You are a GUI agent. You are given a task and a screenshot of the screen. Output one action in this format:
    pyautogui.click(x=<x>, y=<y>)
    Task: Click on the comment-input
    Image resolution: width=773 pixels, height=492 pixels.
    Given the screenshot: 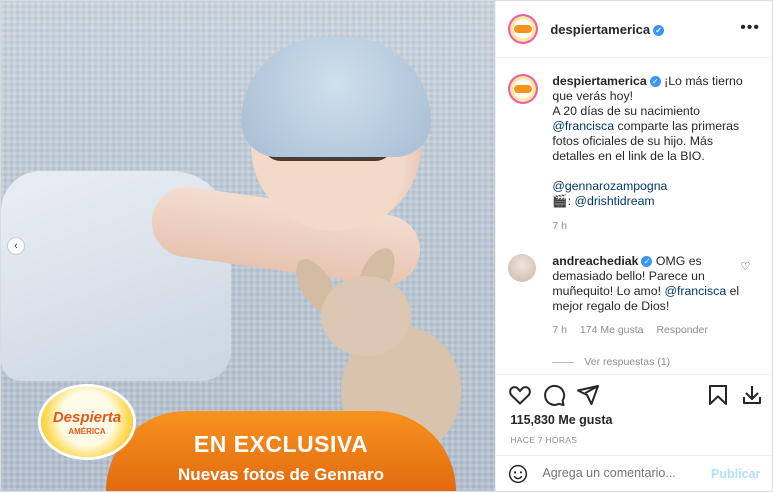 What is the action you would take?
    pyautogui.click(x=622, y=473)
    